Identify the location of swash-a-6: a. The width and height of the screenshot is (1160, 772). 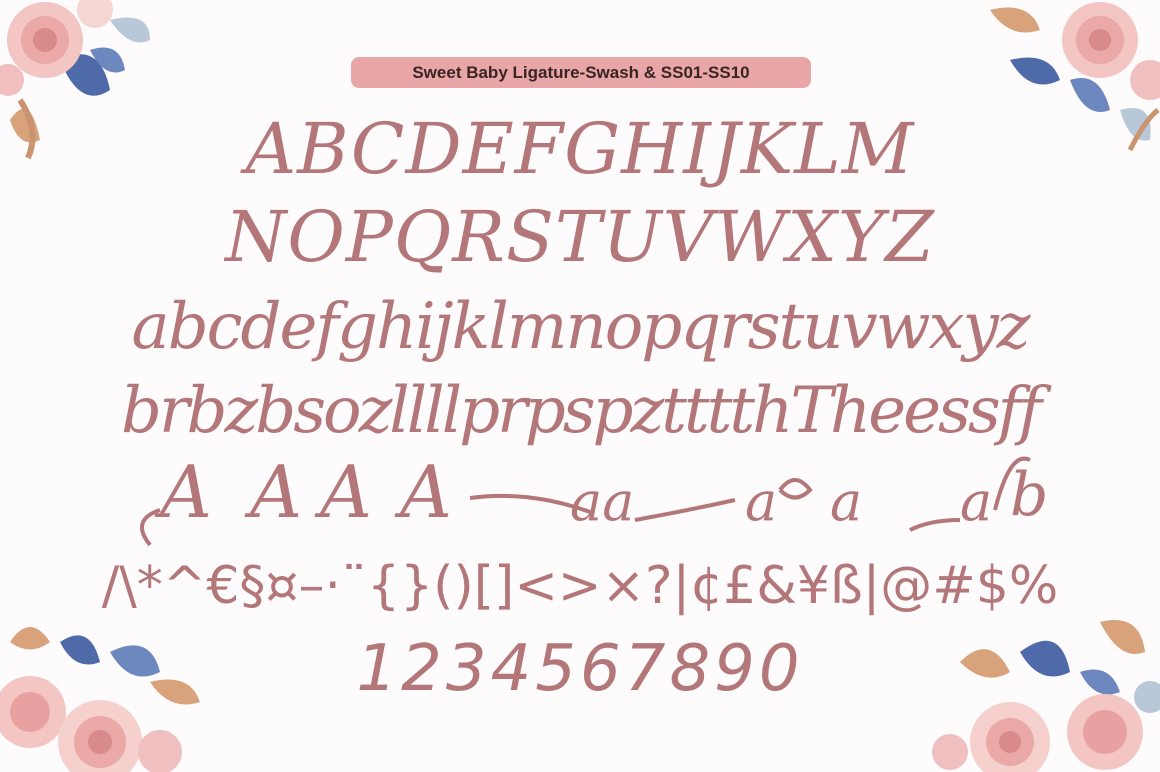
(846, 501).